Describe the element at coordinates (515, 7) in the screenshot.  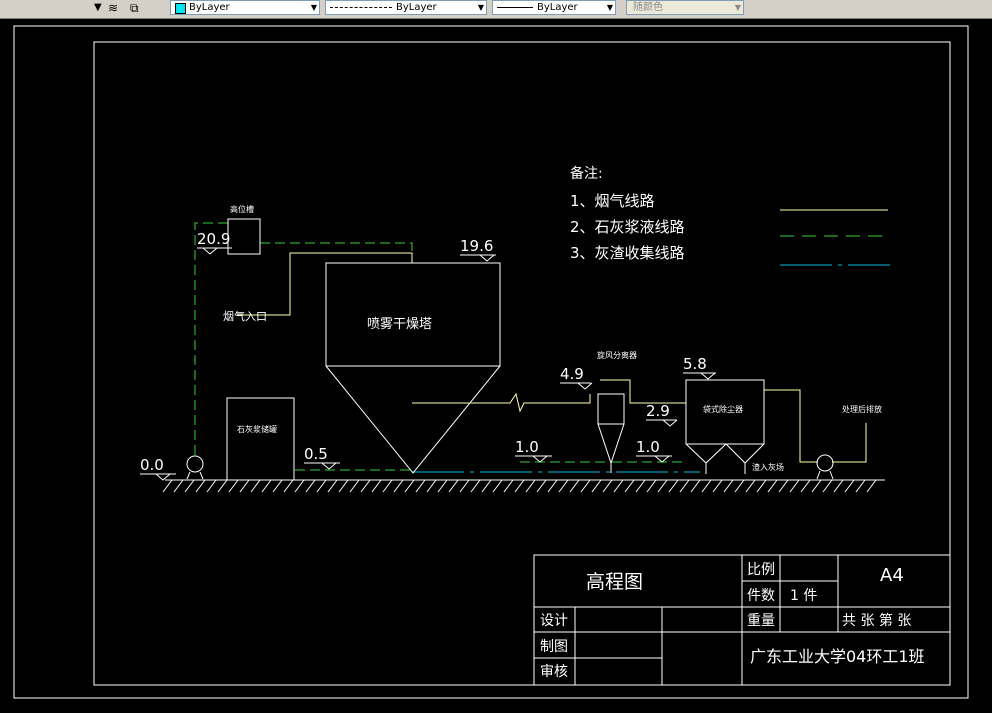
I see `lineweight-sample` at that location.